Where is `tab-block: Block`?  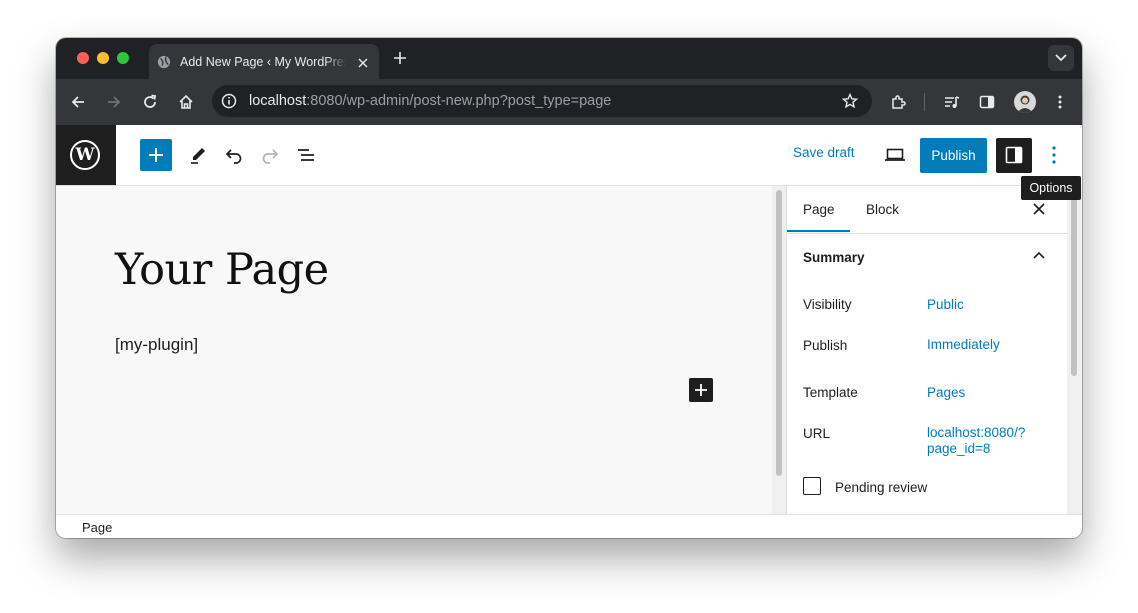
tab-block: Block is located at coordinates (882, 209).